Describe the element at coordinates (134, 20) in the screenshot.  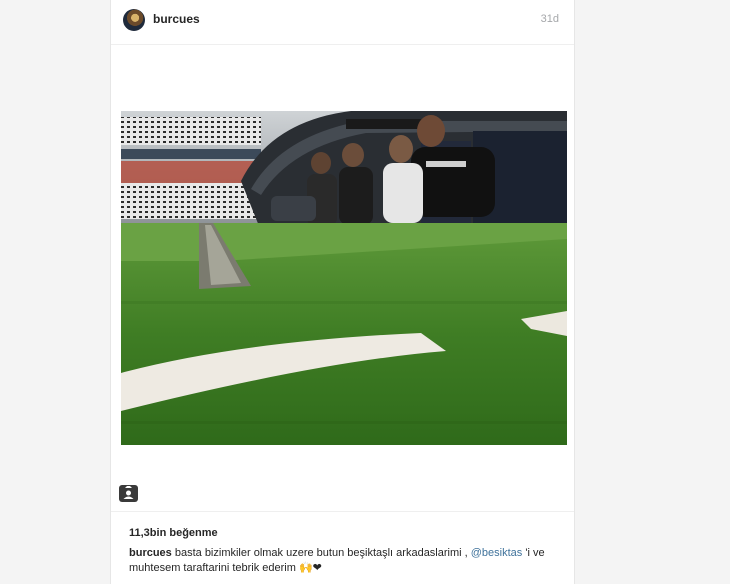
I see `avatar` at that location.